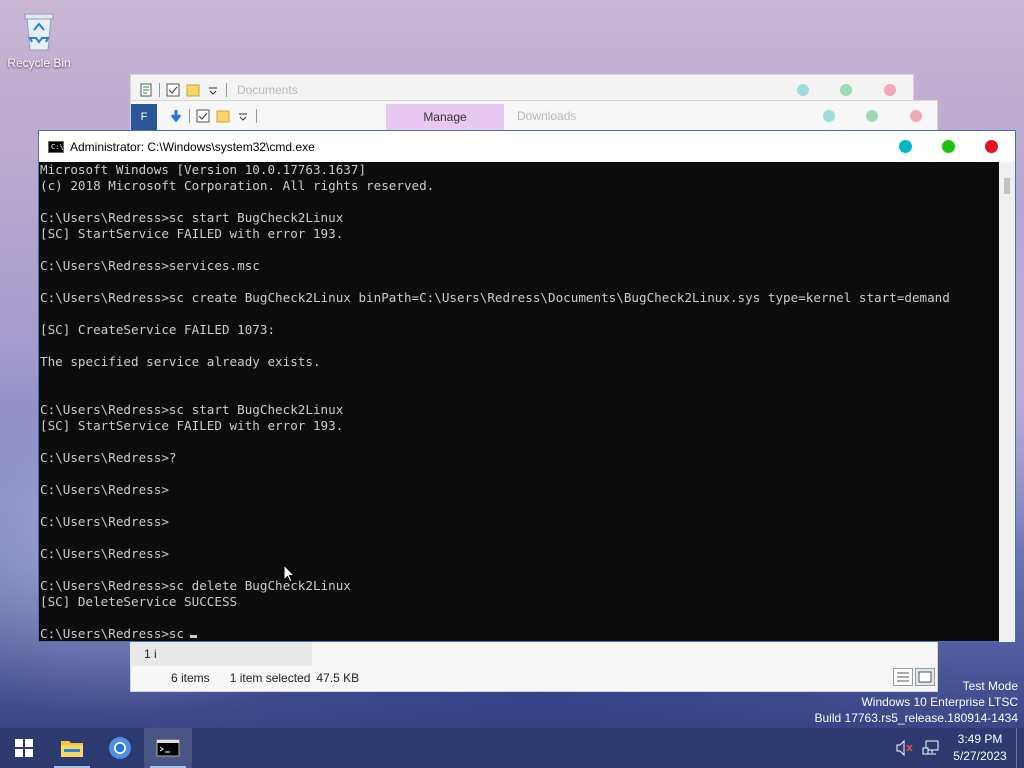 The width and height of the screenshot is (1024, 768). What do you see at coordinates (221, 654) in the screenshot?
I see `explorer-partial-status: 1 i` at bounding box center [221, 654].